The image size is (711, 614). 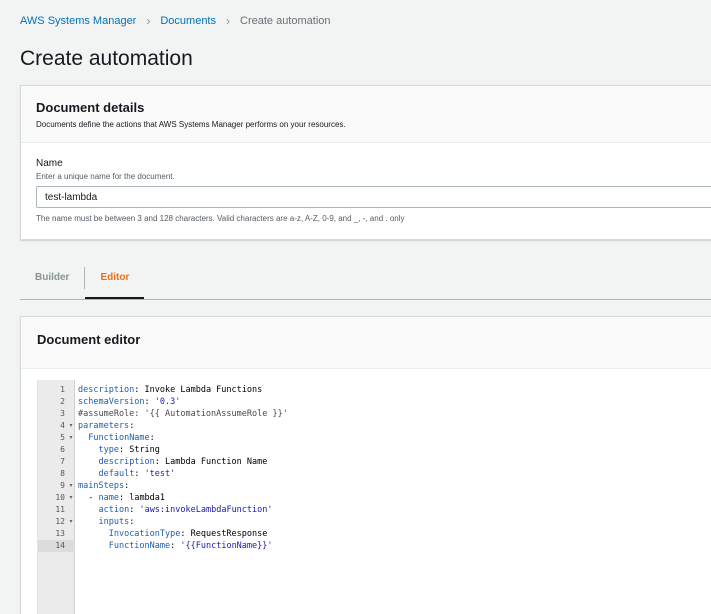 I want to click on code-line: inputs:, so click(x=106, y=522).